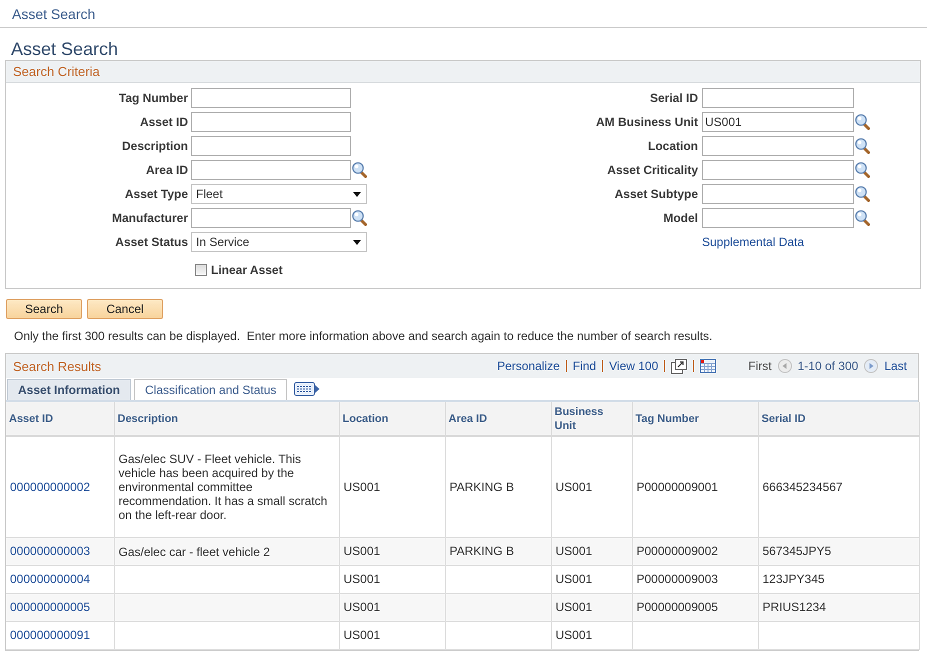 The image size is (927, 651). I want to click on column-header: Business Unit, so click(591, 419).